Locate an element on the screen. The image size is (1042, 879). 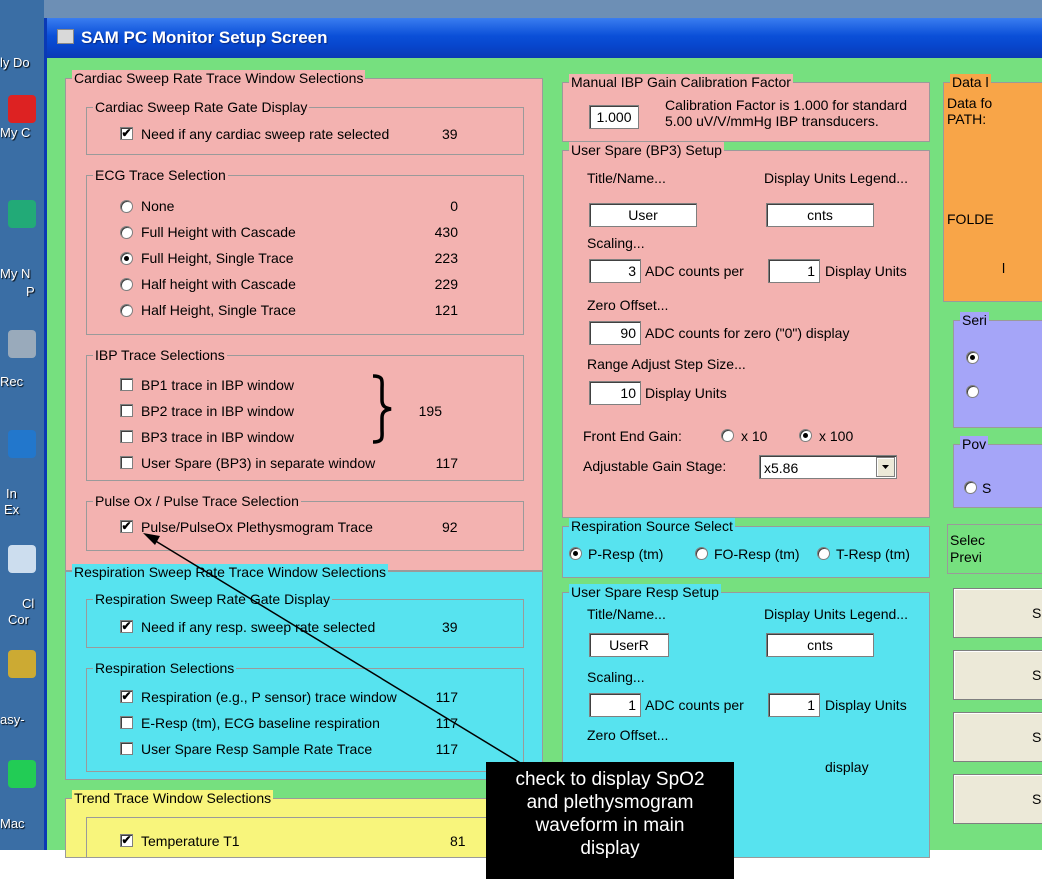
callout-line: display is located at coordinates (610, 848).